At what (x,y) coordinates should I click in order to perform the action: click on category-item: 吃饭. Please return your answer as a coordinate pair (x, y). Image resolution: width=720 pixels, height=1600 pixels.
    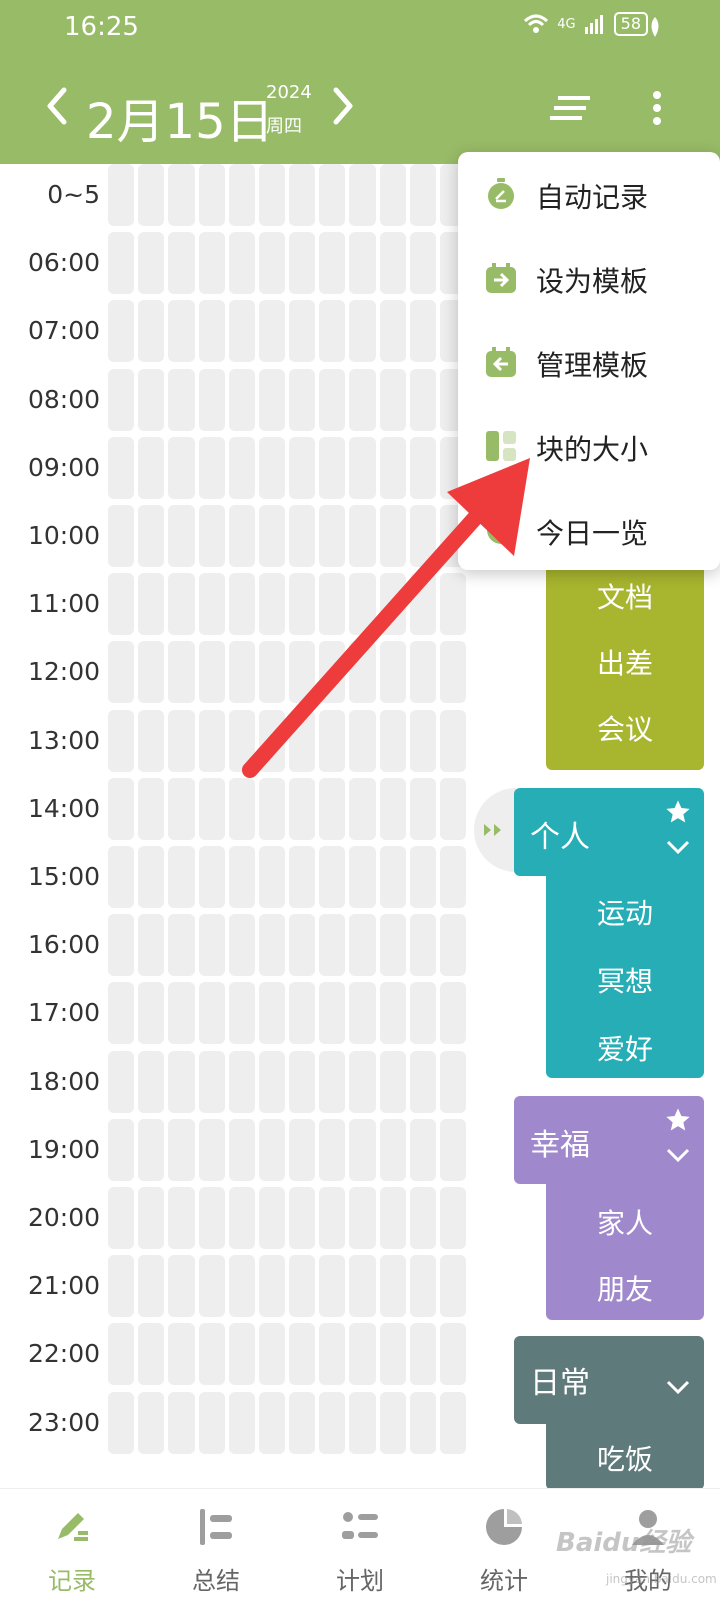
    Looking at the image, I should click on (625, 1458).